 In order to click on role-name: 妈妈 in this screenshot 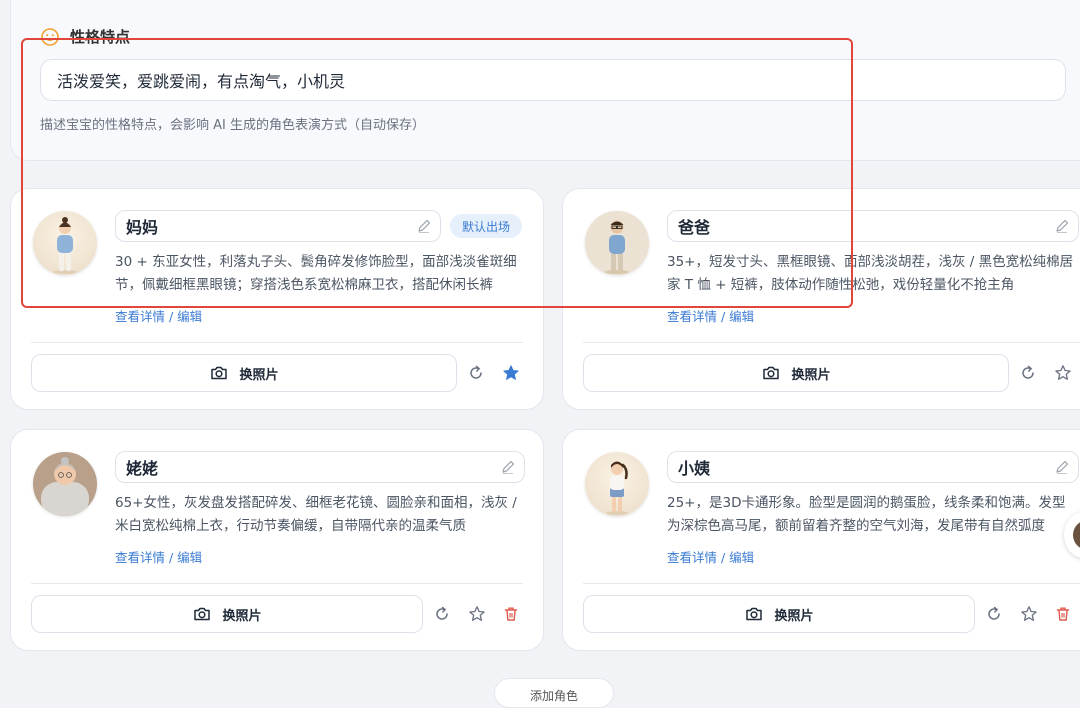, I will do `click(142, 227)`.